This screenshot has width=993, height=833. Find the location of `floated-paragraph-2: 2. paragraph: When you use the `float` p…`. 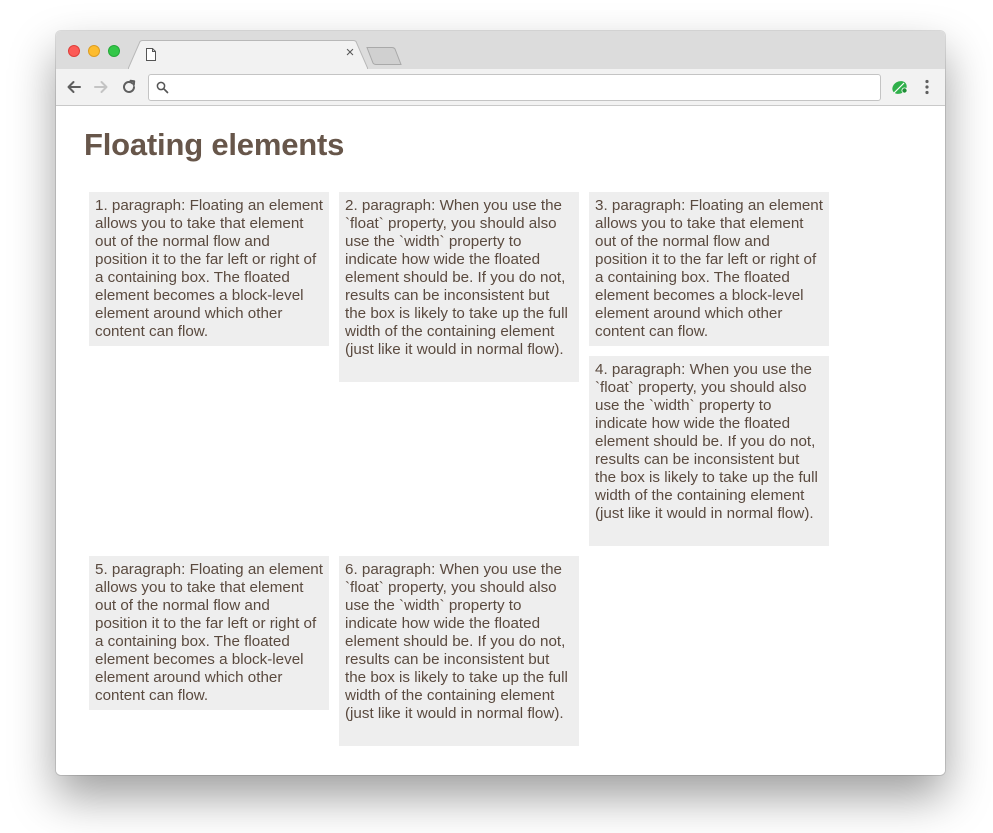

floated-paragraph-2: 2. paragraph: When you use the `float` p… is located at coordinates (459, 287).